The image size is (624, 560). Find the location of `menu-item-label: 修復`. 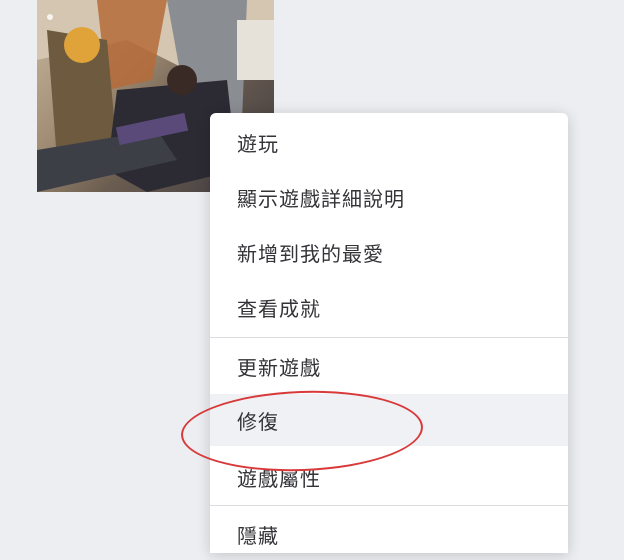

menu-item-label: 修復 is located at coordinates (258, 421).